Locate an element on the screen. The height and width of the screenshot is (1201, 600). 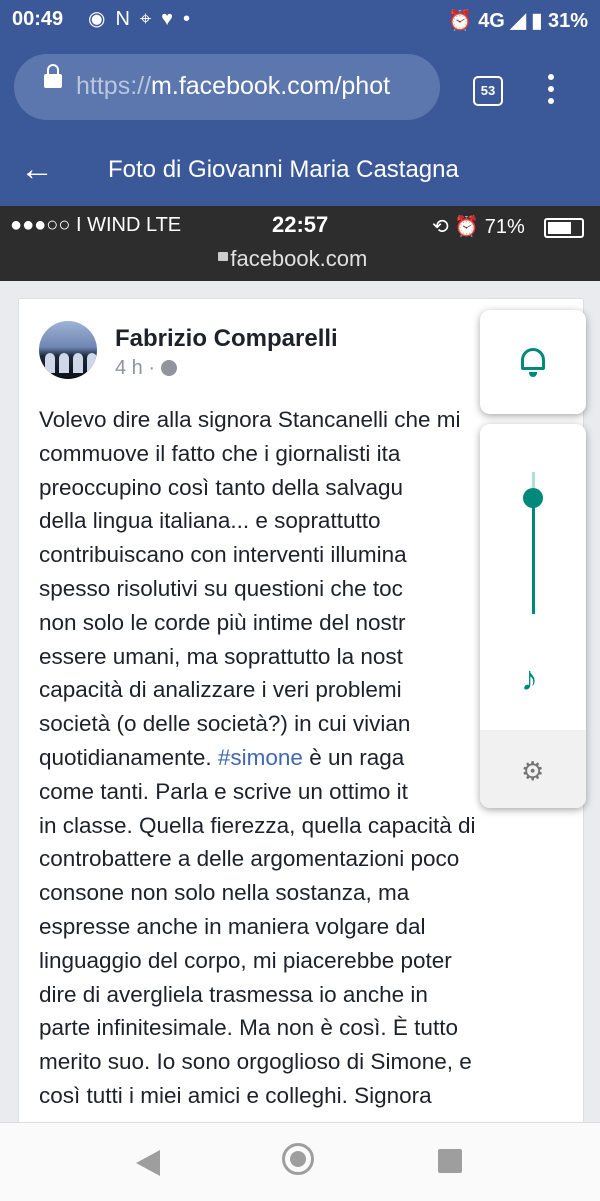
back-arrow-icon: ← is located at coordinates (37, 169).